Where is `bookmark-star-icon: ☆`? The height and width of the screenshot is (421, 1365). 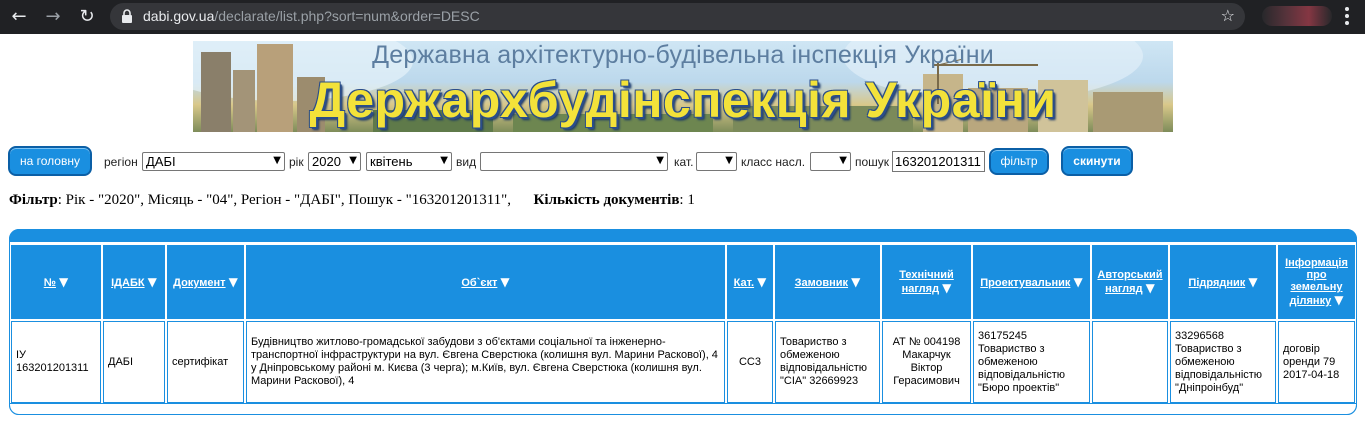 bookmark-star-icon: ☆ is located at coordinates (1228, 15).